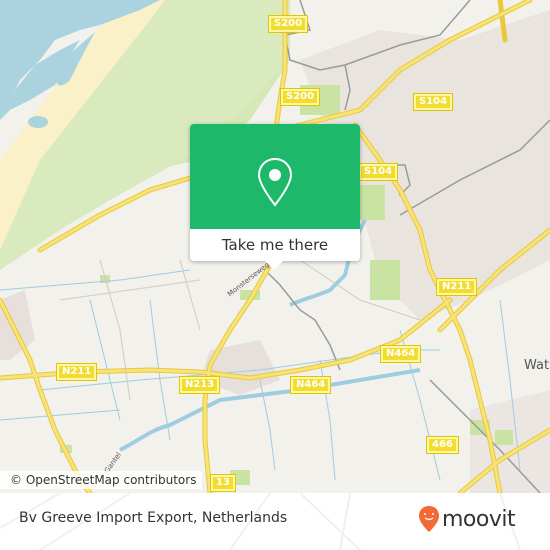 The image size is (550, 550). I want to click on take-me-there-button: Take me there, so click(275, 245).